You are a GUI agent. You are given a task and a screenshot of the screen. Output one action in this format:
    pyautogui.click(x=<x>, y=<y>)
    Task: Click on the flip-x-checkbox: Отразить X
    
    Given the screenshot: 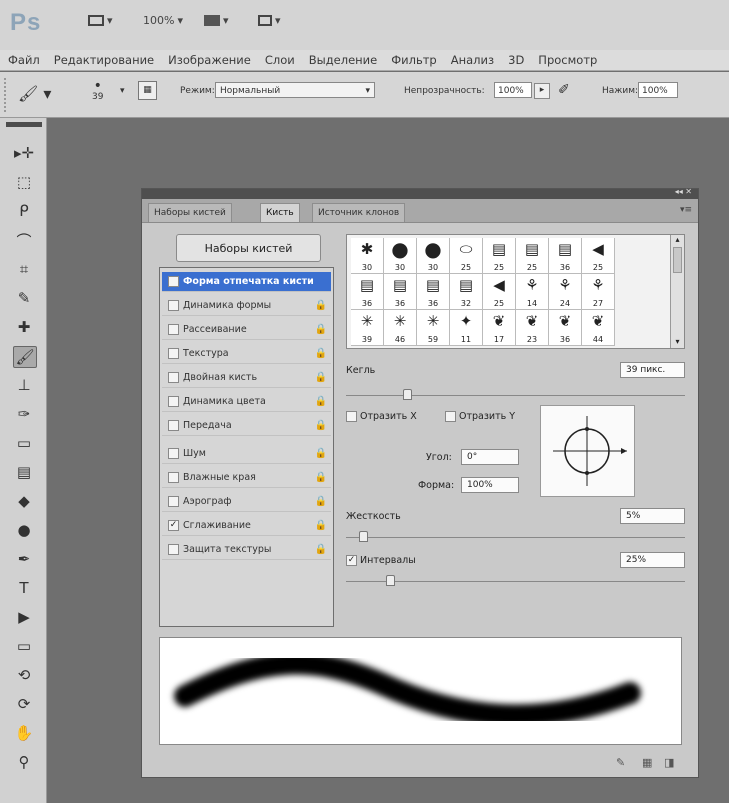 What is the action you would take?
    pyautogui.click(x=381, y=416)
    